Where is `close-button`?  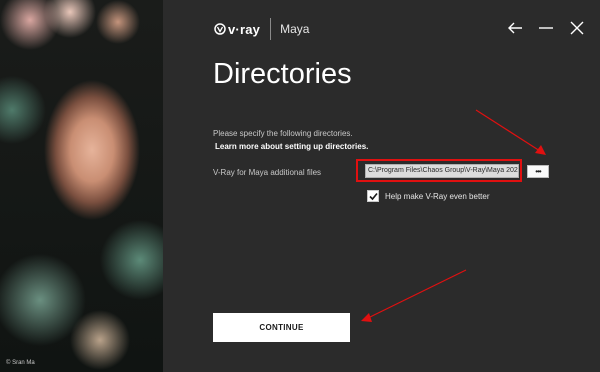
close-button is located at coordinates (577, 28).